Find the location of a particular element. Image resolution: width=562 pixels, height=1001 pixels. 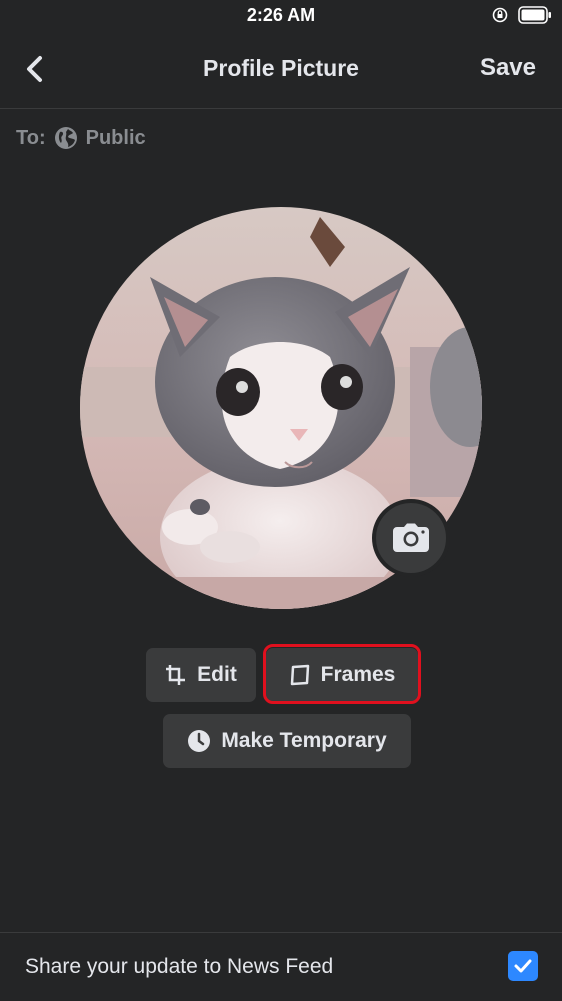

share-checkbox is located at coordinates (523, 966).